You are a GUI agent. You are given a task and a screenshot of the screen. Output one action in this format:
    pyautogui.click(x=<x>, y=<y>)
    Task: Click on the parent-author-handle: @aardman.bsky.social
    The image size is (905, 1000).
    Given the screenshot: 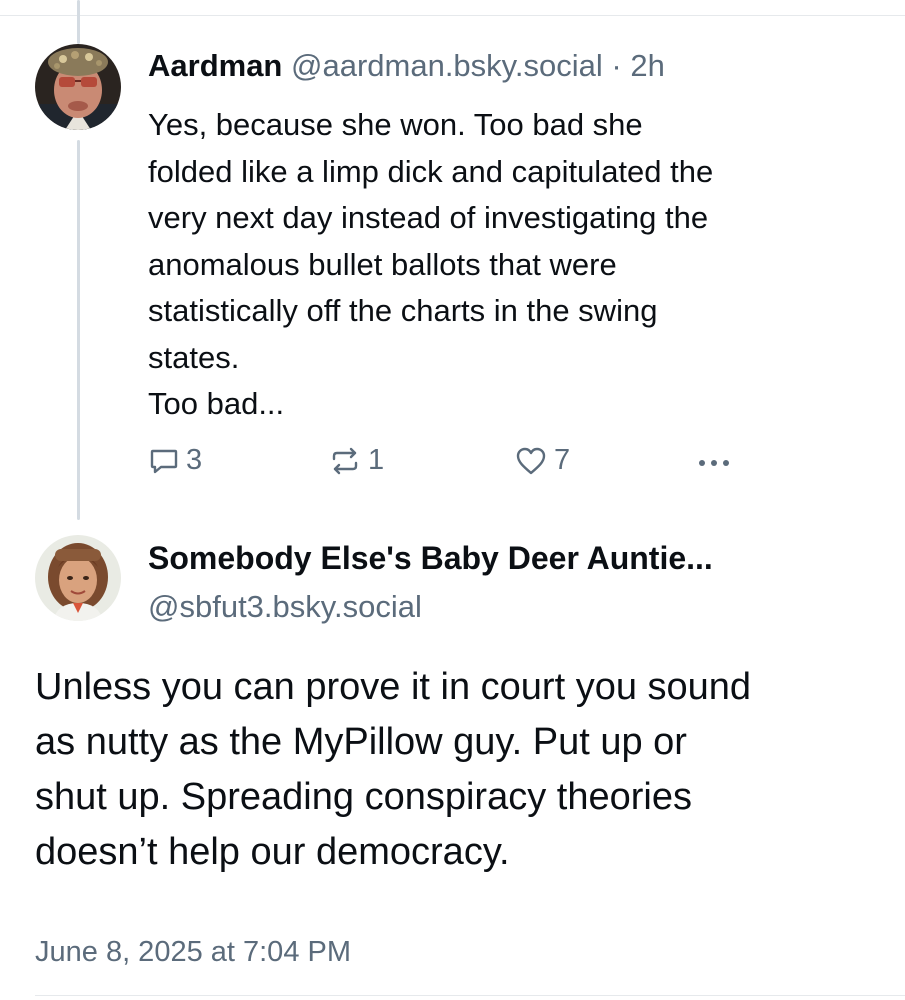 What is the action you would take?
    pyautogui.click(x=447, y=65)
    